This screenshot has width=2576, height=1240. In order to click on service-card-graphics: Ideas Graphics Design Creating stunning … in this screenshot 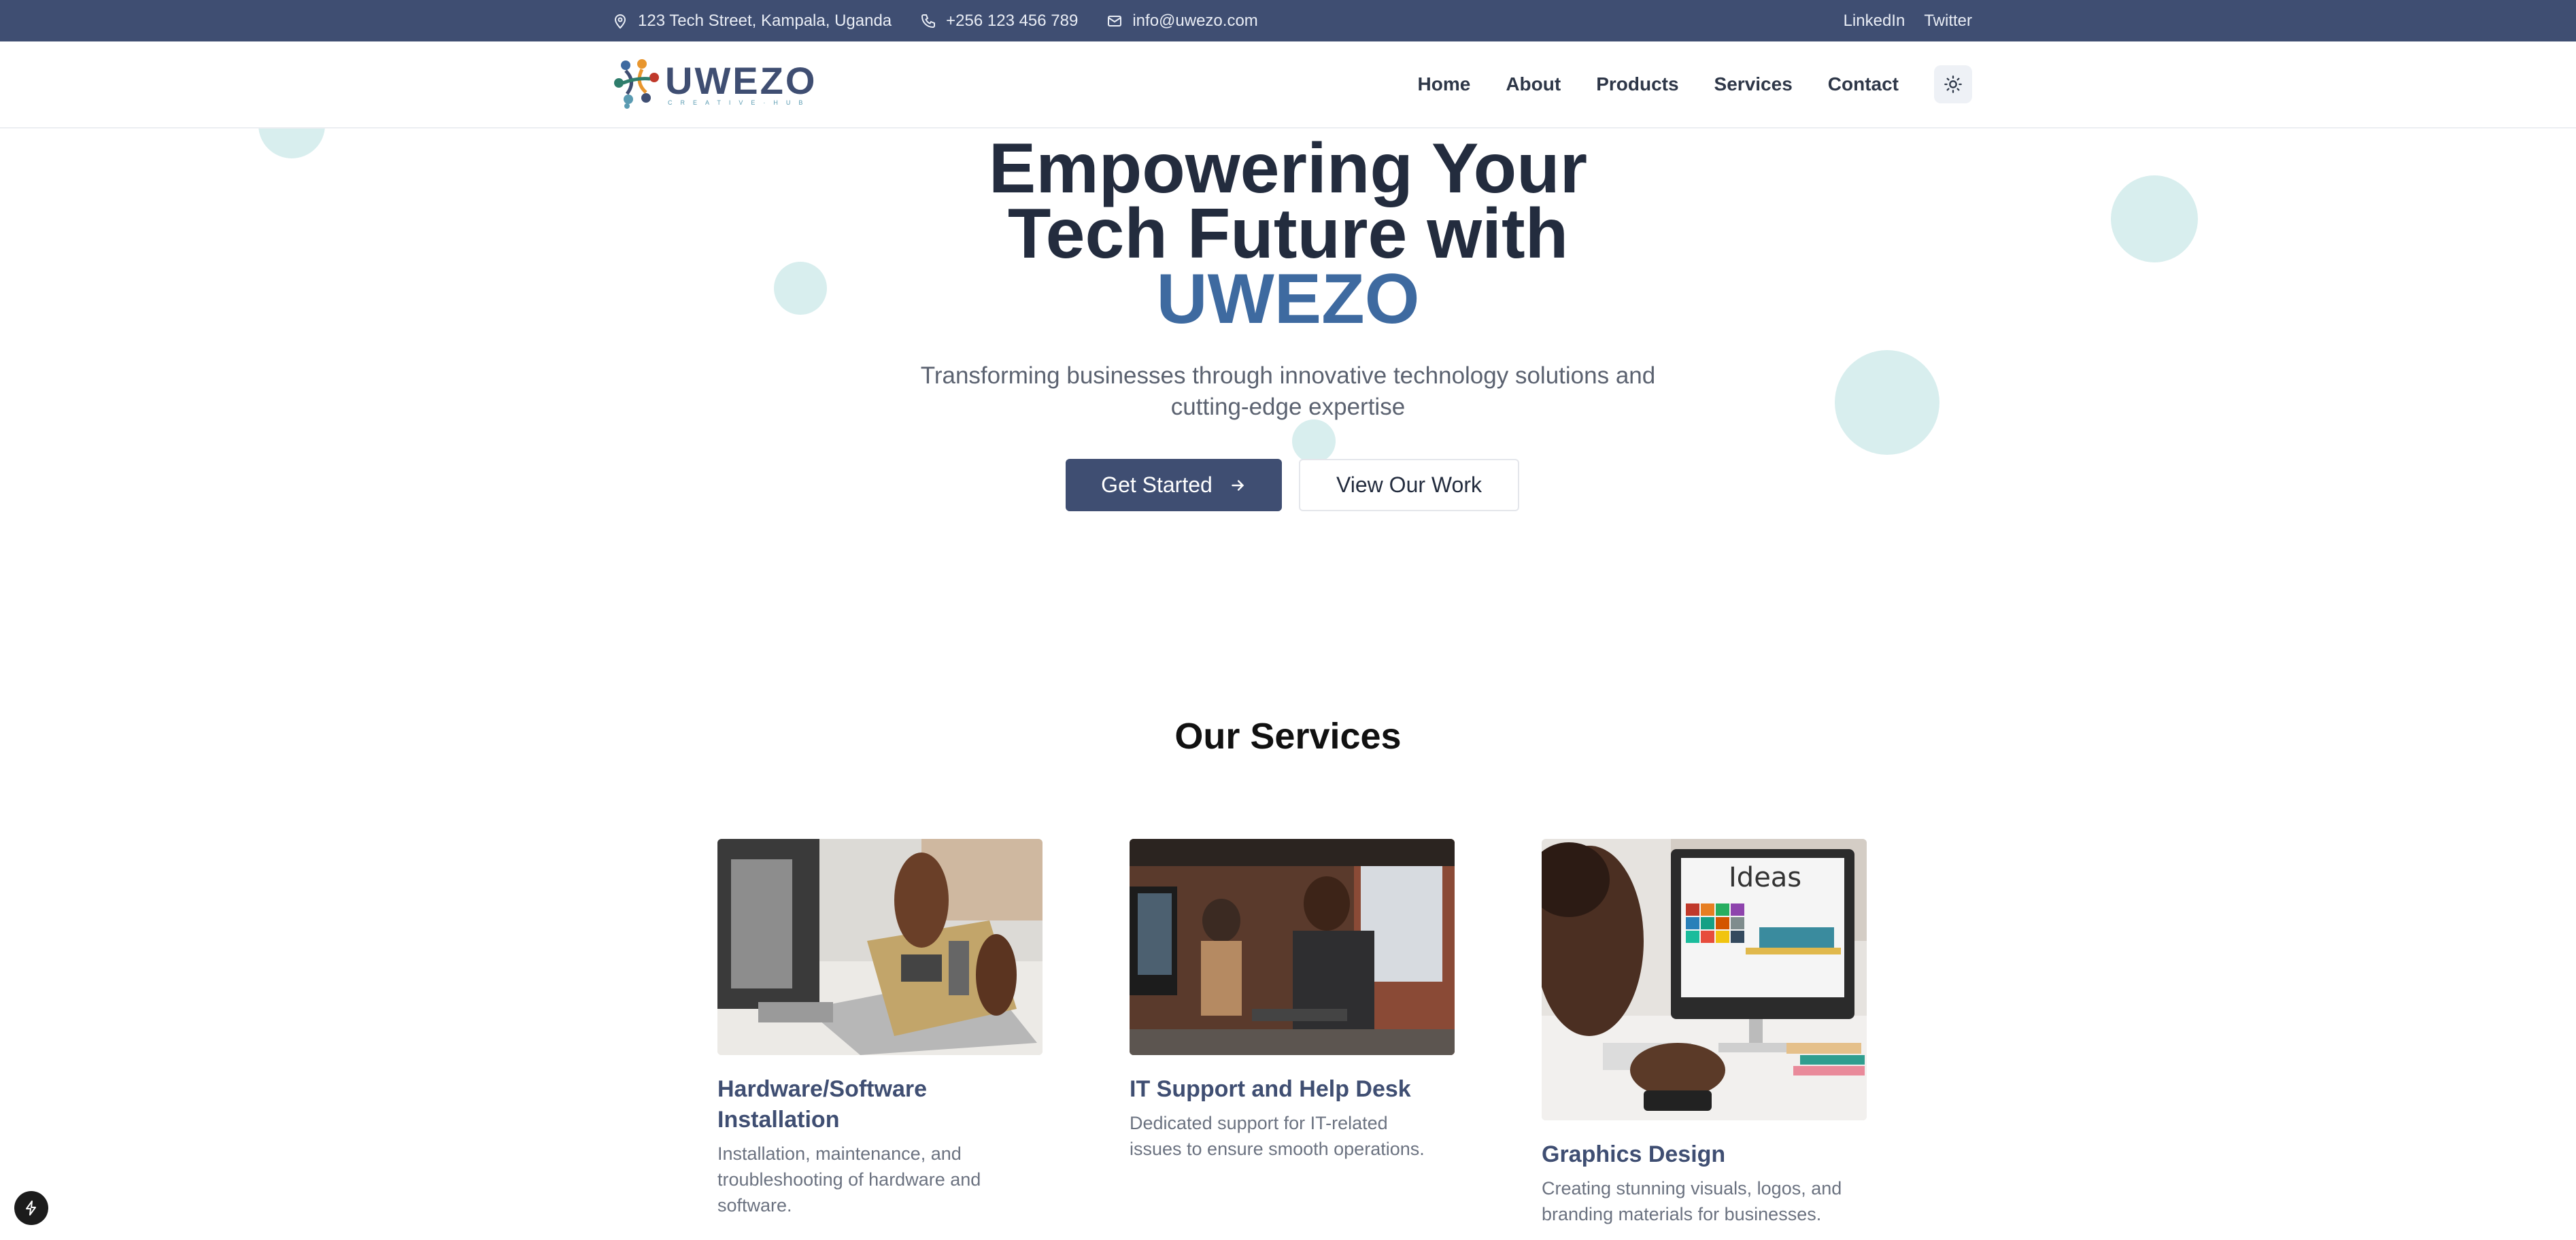, I will do `click(1704, 1033)`.